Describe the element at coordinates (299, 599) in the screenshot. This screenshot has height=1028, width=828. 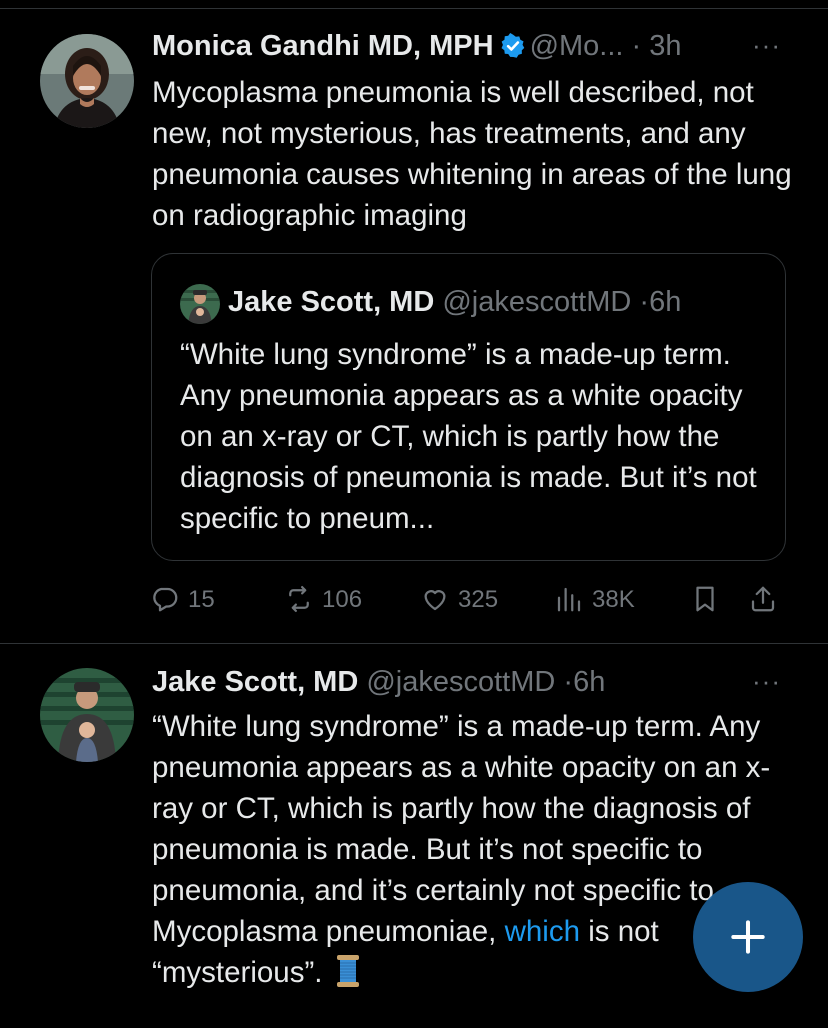
I see `repost-icon` at that location.